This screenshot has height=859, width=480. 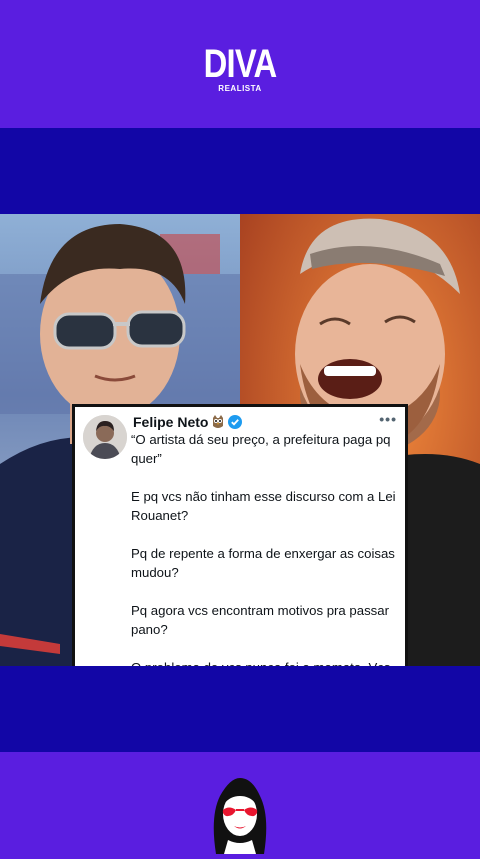 I want to click on more-options-icon: •••, so click(x=388, y=419).